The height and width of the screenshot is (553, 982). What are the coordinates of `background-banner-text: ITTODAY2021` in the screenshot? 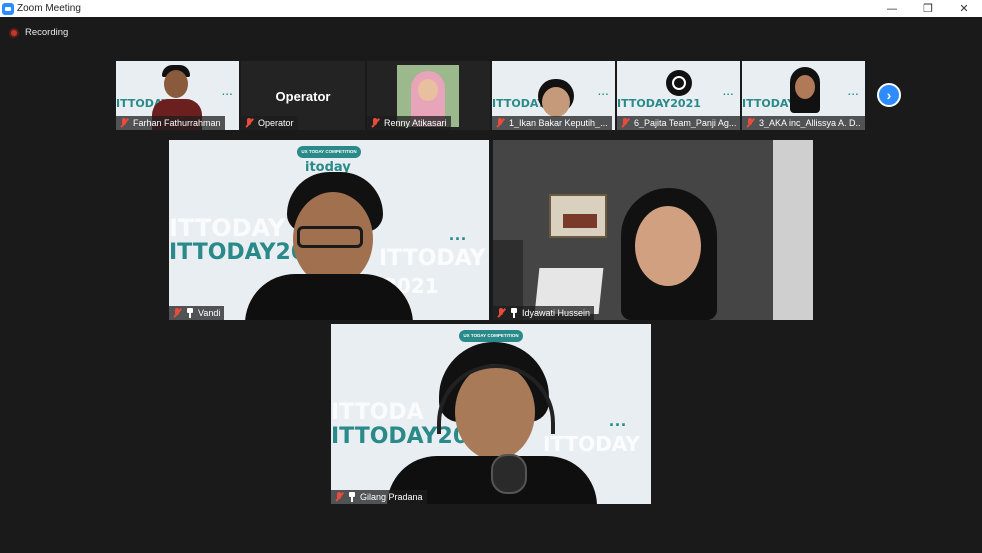 It's located at (659, 103).